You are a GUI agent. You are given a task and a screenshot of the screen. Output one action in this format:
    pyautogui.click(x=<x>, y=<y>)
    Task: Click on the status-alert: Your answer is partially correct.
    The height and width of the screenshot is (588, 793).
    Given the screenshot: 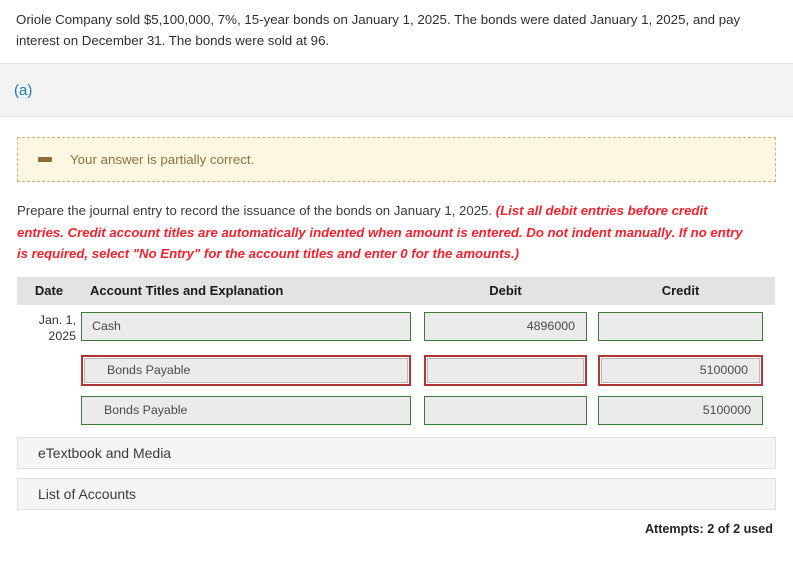 What is the action you would take?
    pyautogui.click(x=396, y=160)
    